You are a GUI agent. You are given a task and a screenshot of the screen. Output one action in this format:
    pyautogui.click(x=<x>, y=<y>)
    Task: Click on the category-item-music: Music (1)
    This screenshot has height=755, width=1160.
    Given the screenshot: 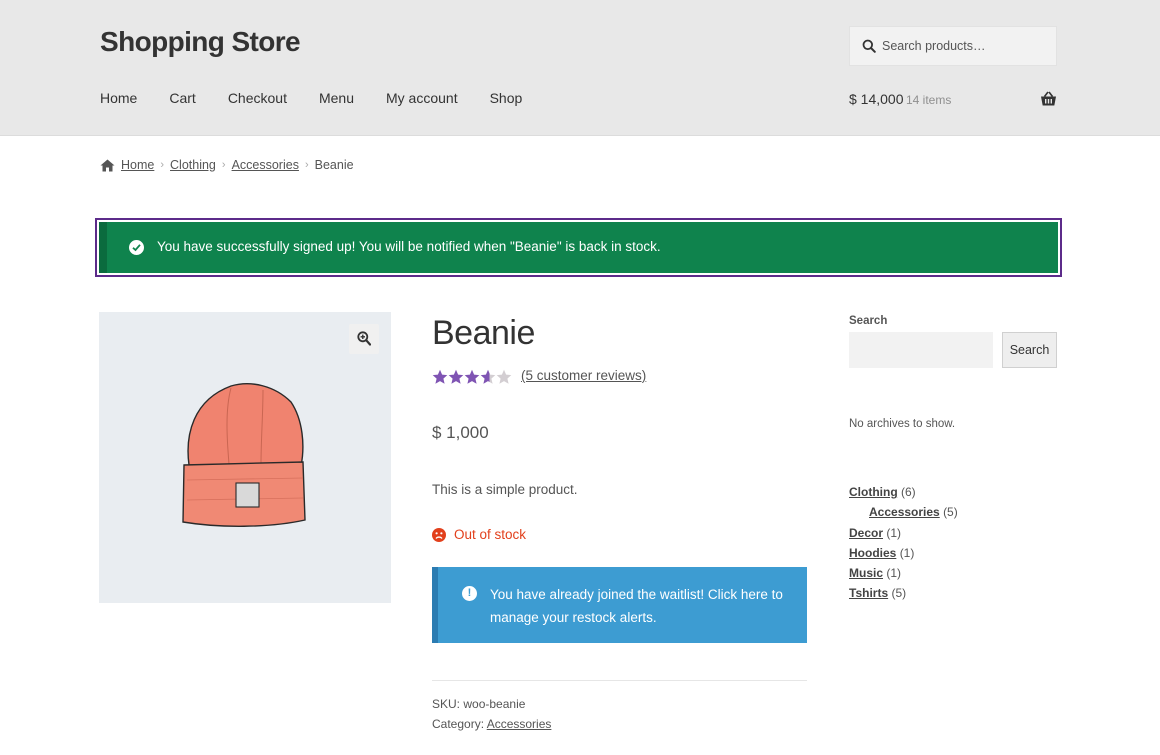 What is the action you would take?
    pyautogui.click(x=903, y=575)
    